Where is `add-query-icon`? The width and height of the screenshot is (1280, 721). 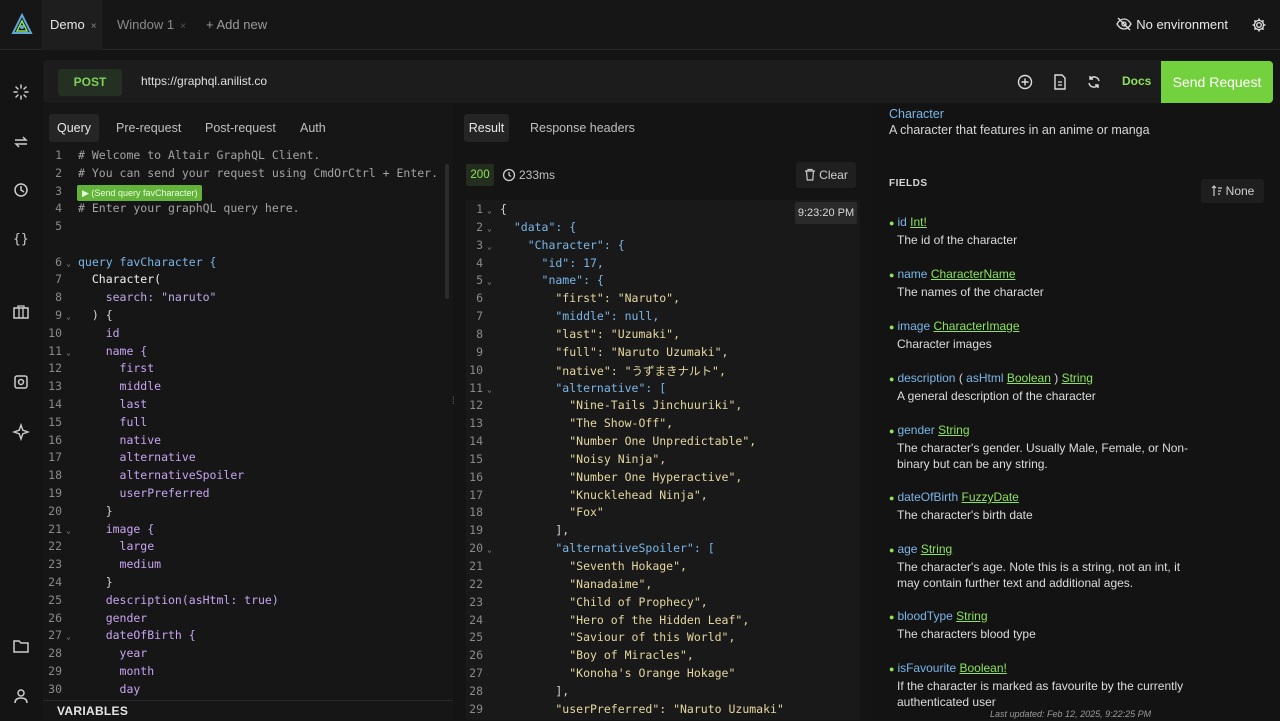
add-query-icon is located at coordinates (1025, 82).